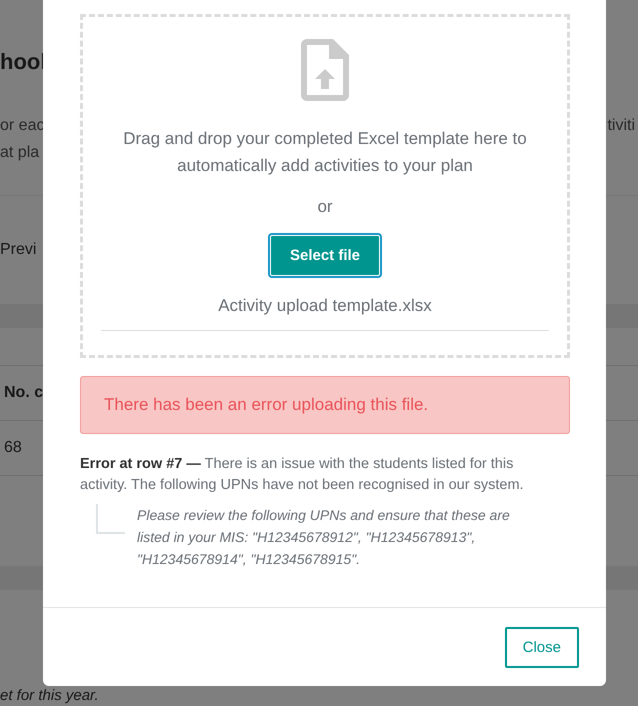 The image size is (638, 706). What do you see at coordinates (325, 405) in the screenshot?
I see `error-alert: There has been an error uploading this file.` at bounding box center [325, 405].